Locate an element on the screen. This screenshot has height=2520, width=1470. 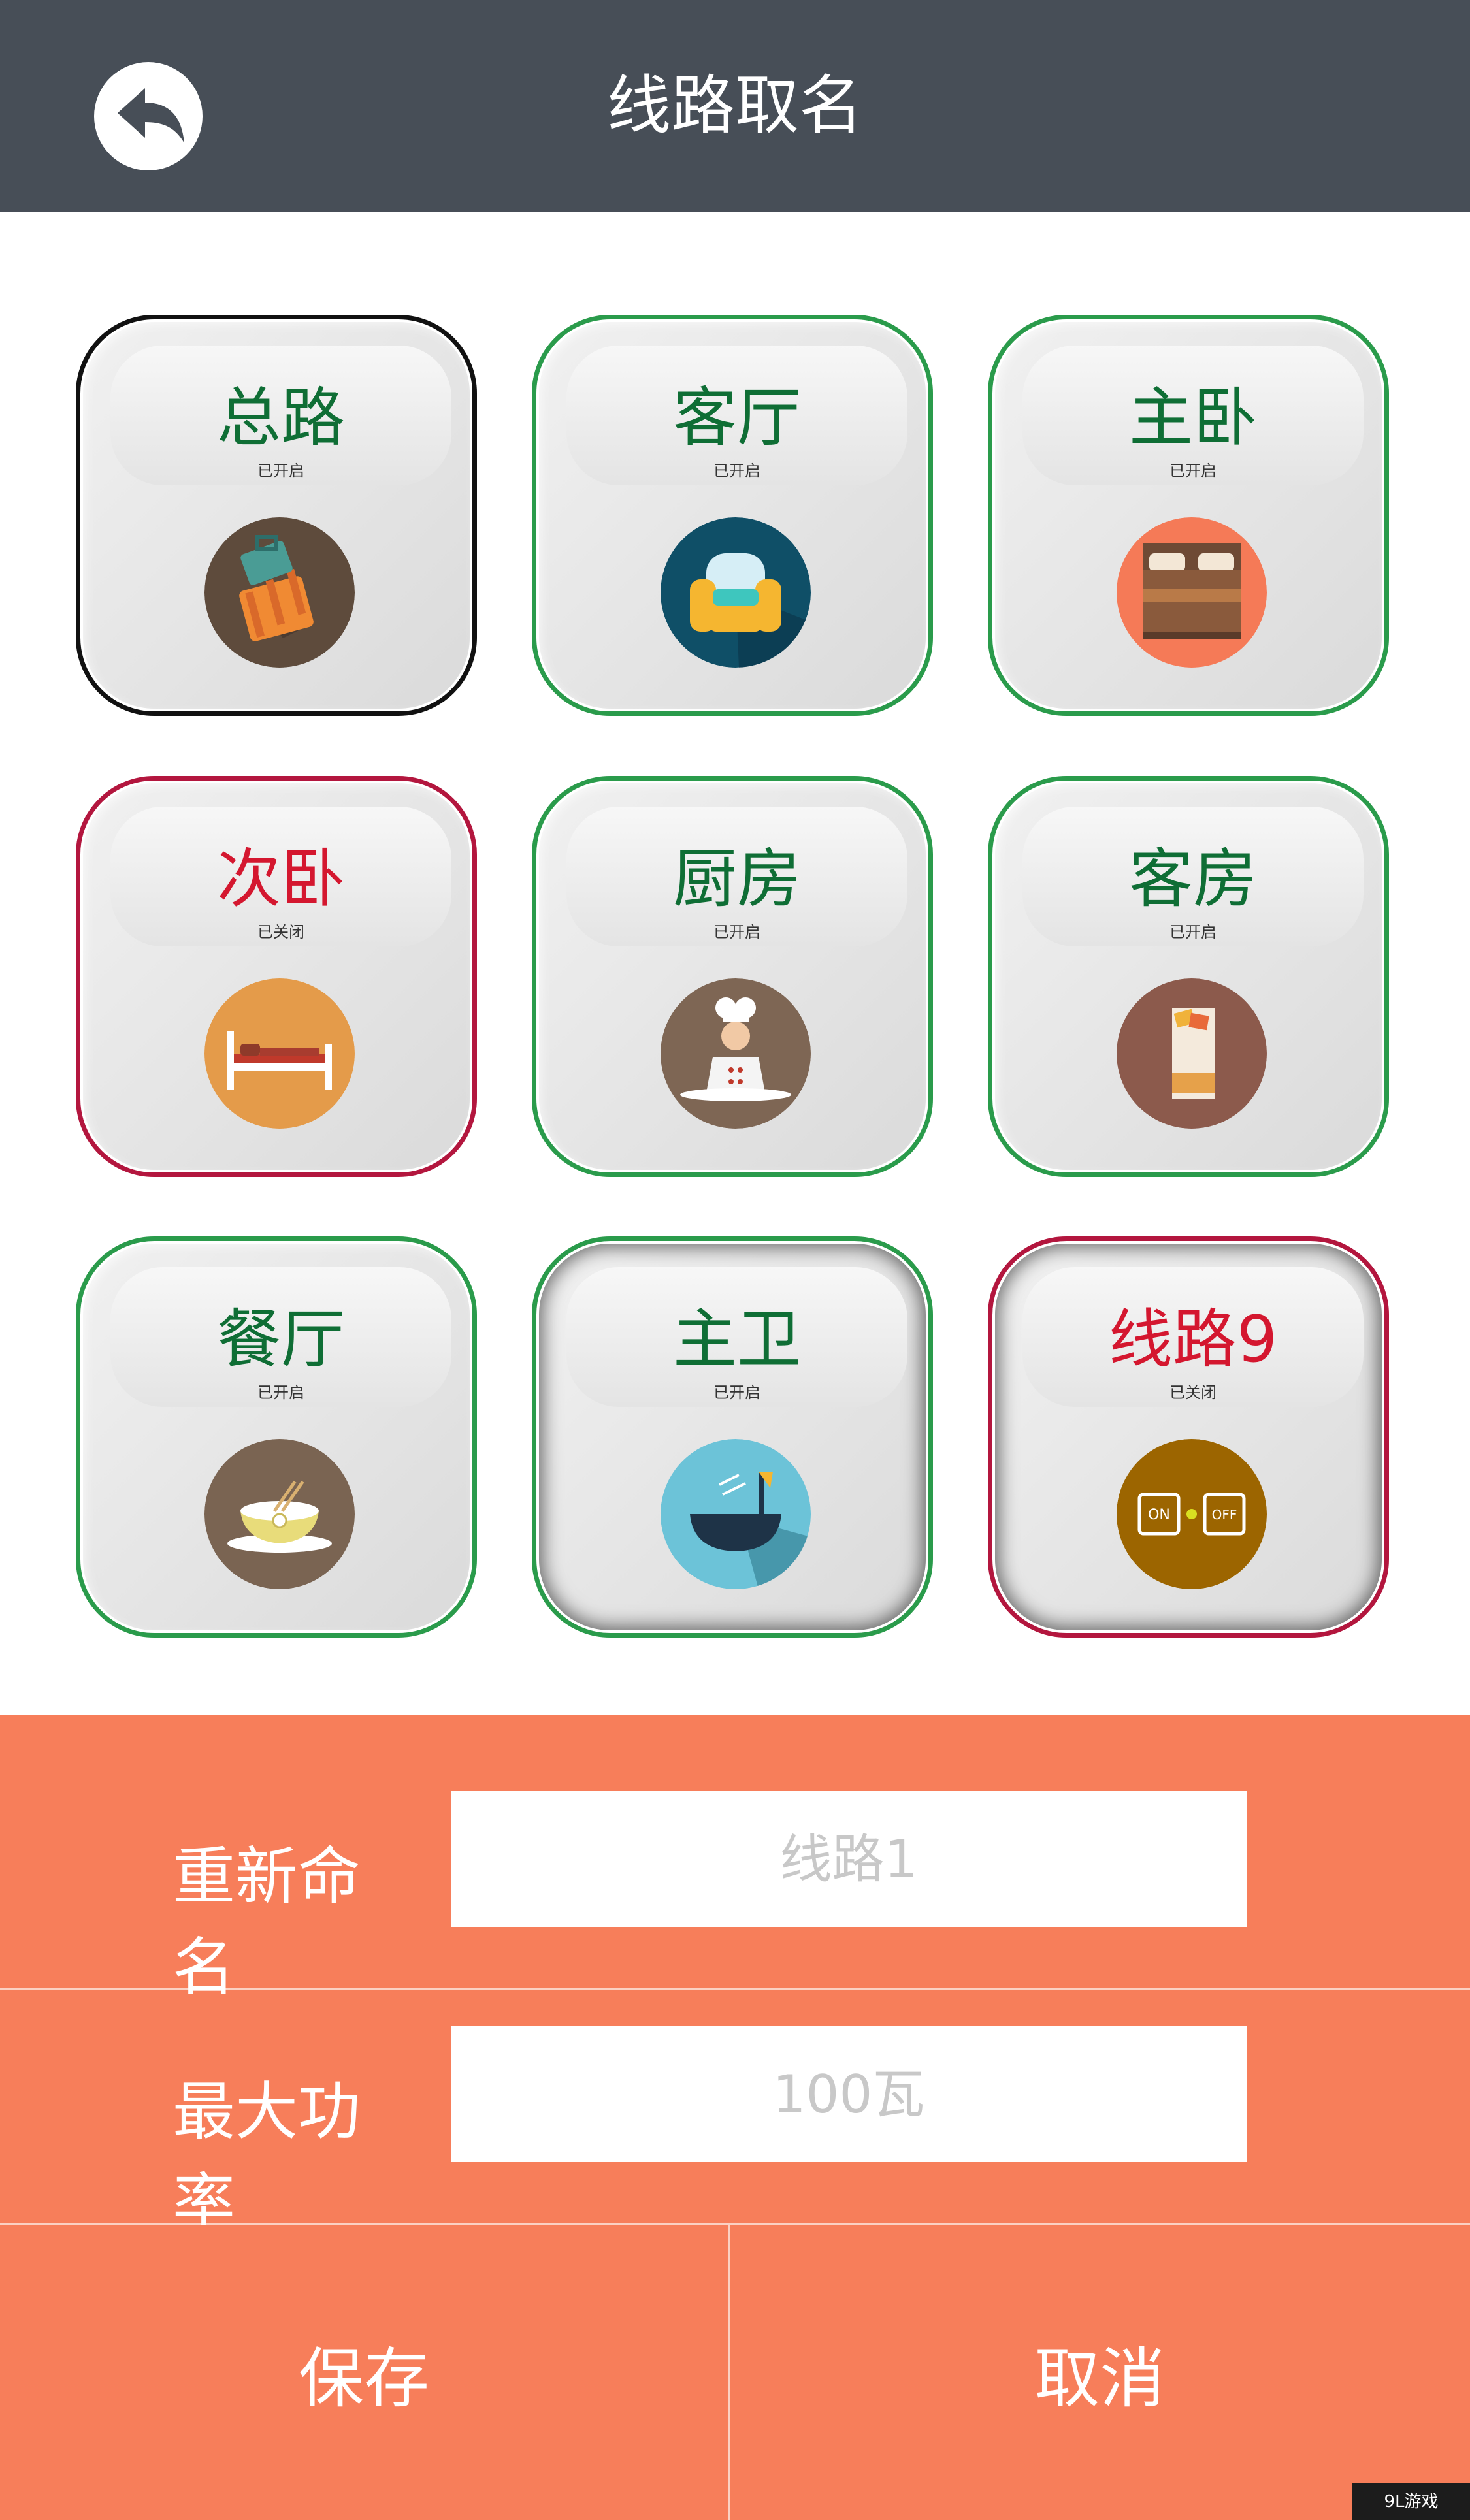
tile-label-box: 主卫 已开启 is located at coordinates (736, 1337).